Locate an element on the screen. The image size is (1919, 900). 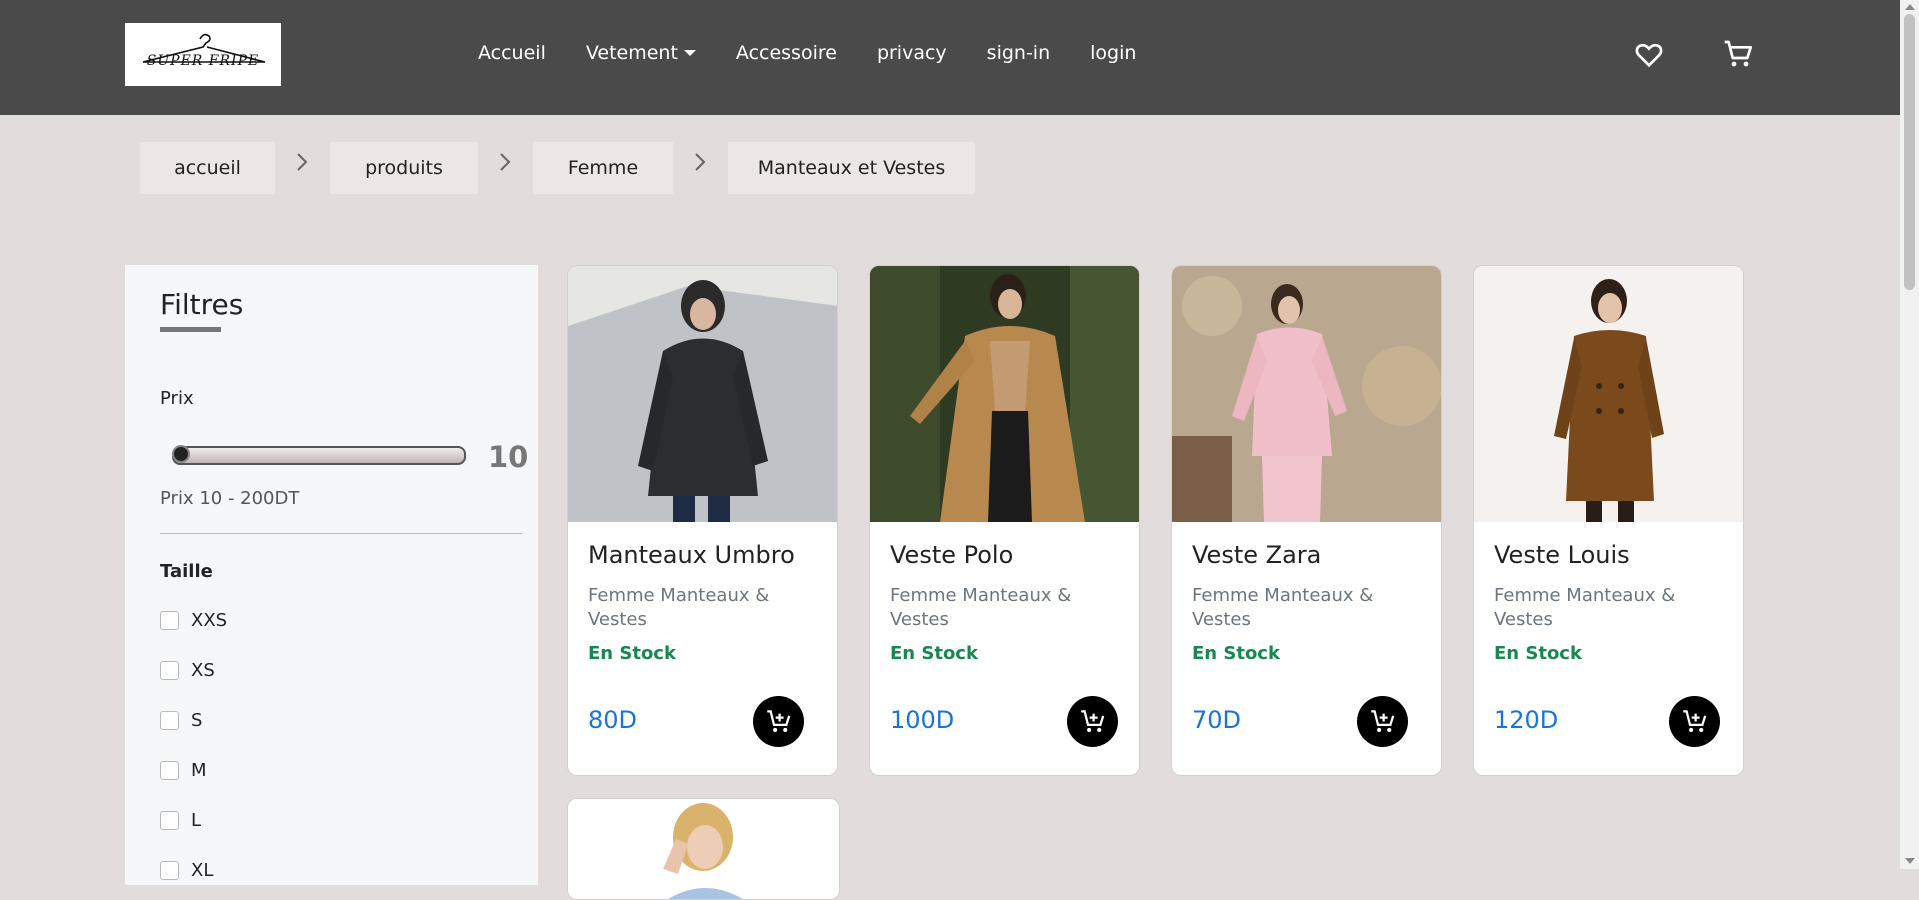
product-price: 120D is located at coordinates (1526, 720).